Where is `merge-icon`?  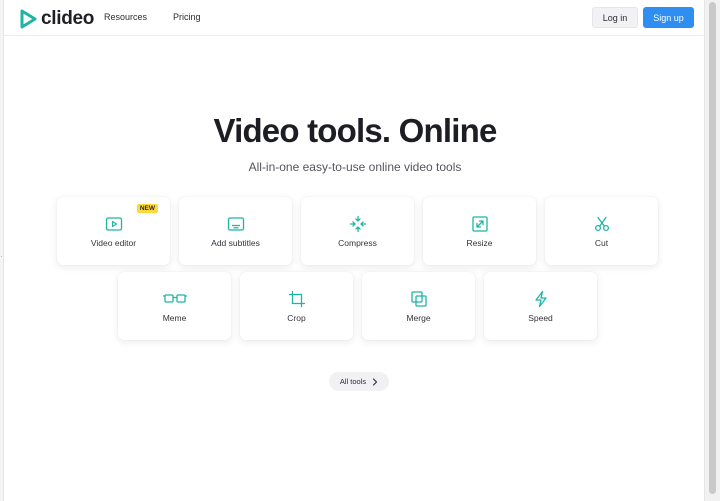 merge-icon is located at coordinates (419, 299).